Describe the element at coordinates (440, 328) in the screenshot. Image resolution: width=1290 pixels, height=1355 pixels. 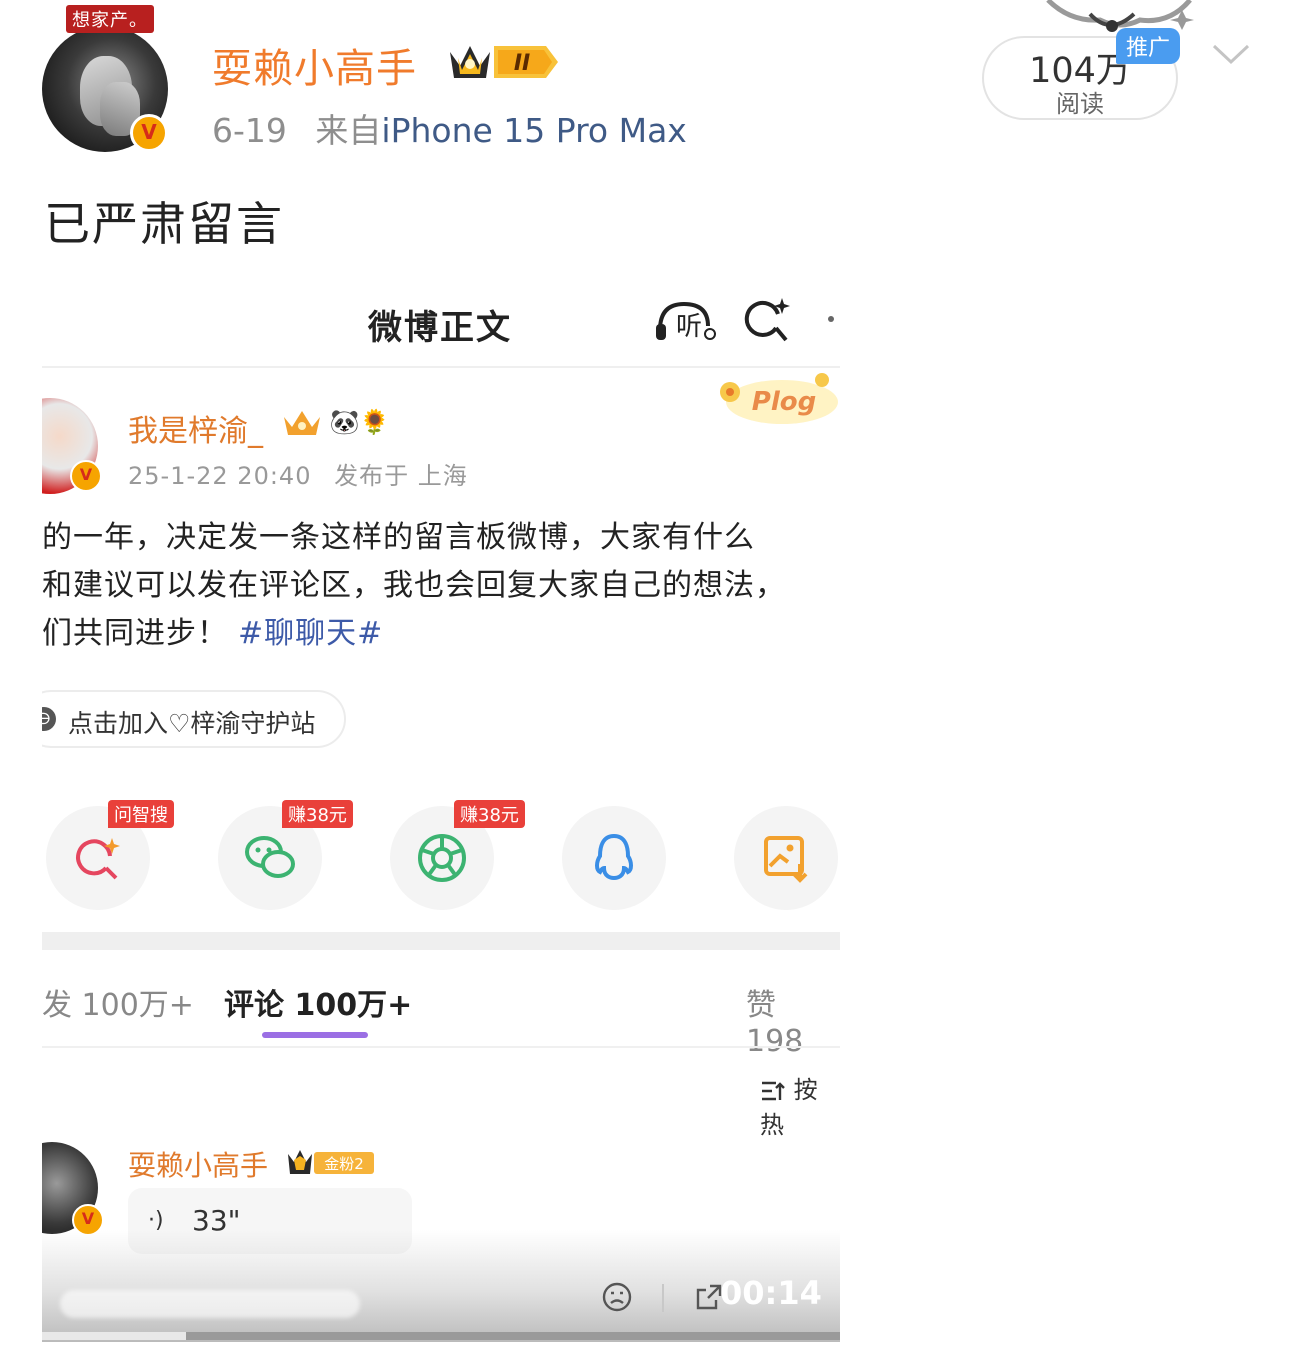
I see `detail-title: 微博正文` at that location.